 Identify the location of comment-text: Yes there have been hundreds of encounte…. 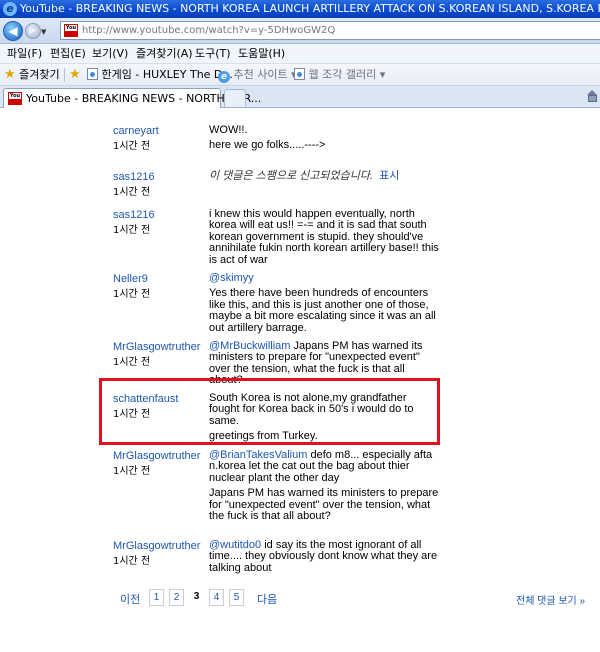
(322, 310).